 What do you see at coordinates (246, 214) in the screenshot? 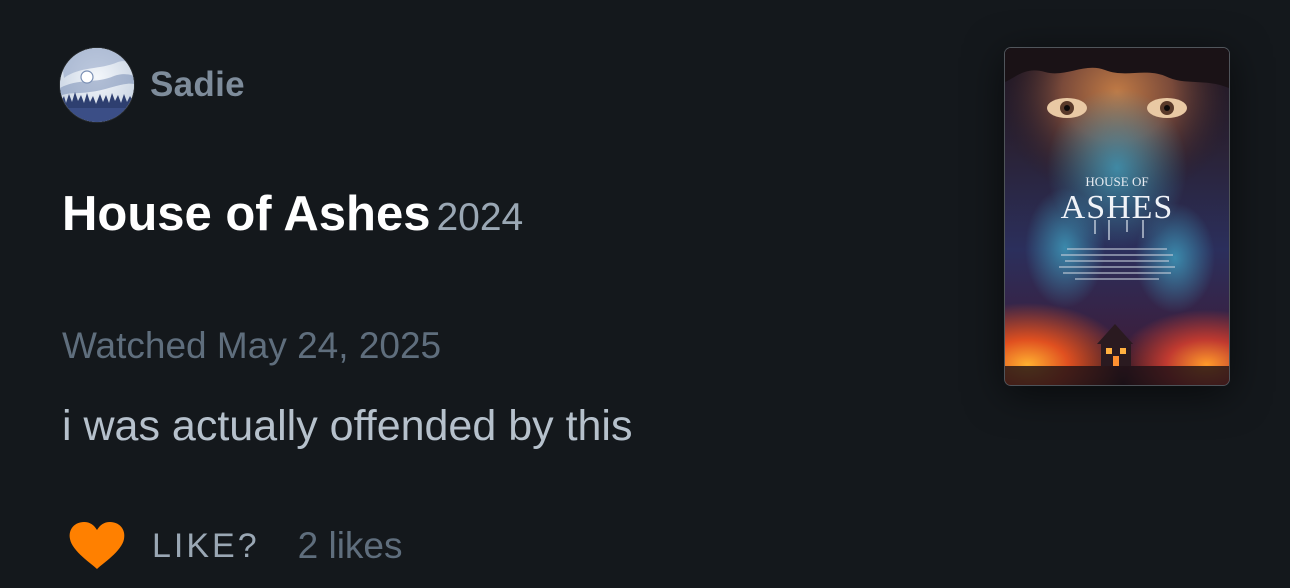
I see `film-title: House of Ashes` at bounding box center [246, 214].